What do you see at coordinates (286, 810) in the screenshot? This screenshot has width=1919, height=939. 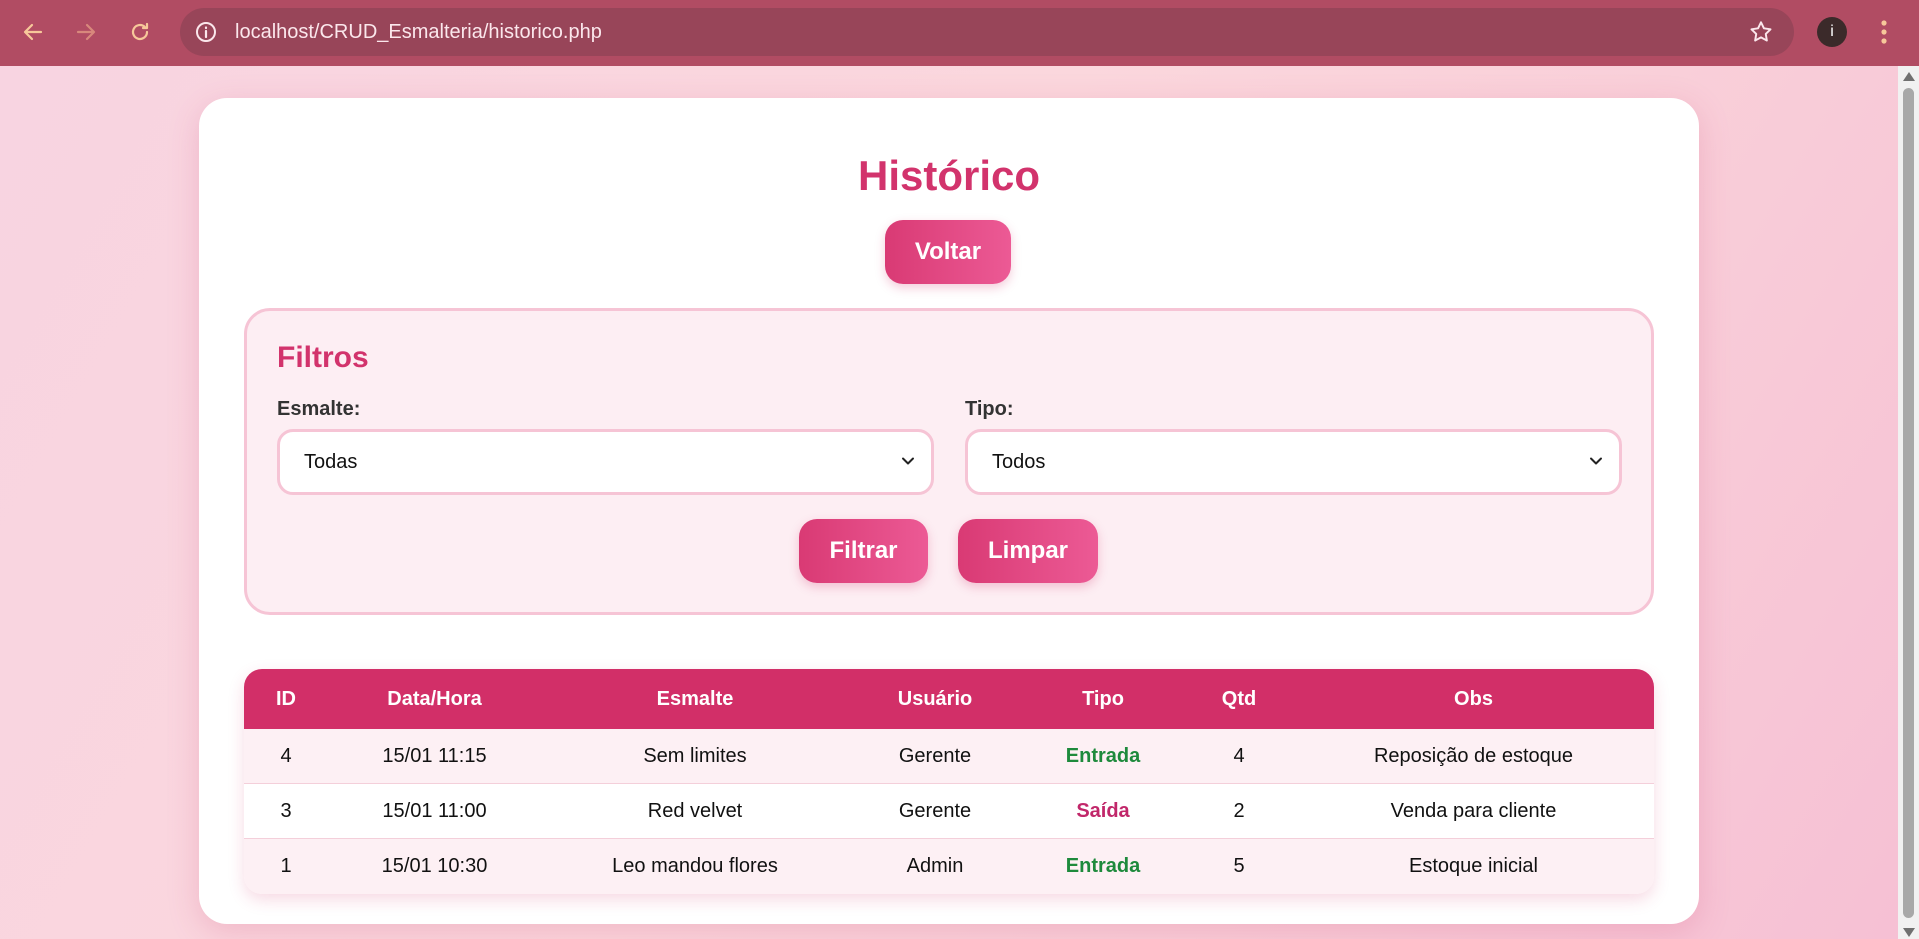 I see `cell-id: 3` at bounding box center [286, 810].